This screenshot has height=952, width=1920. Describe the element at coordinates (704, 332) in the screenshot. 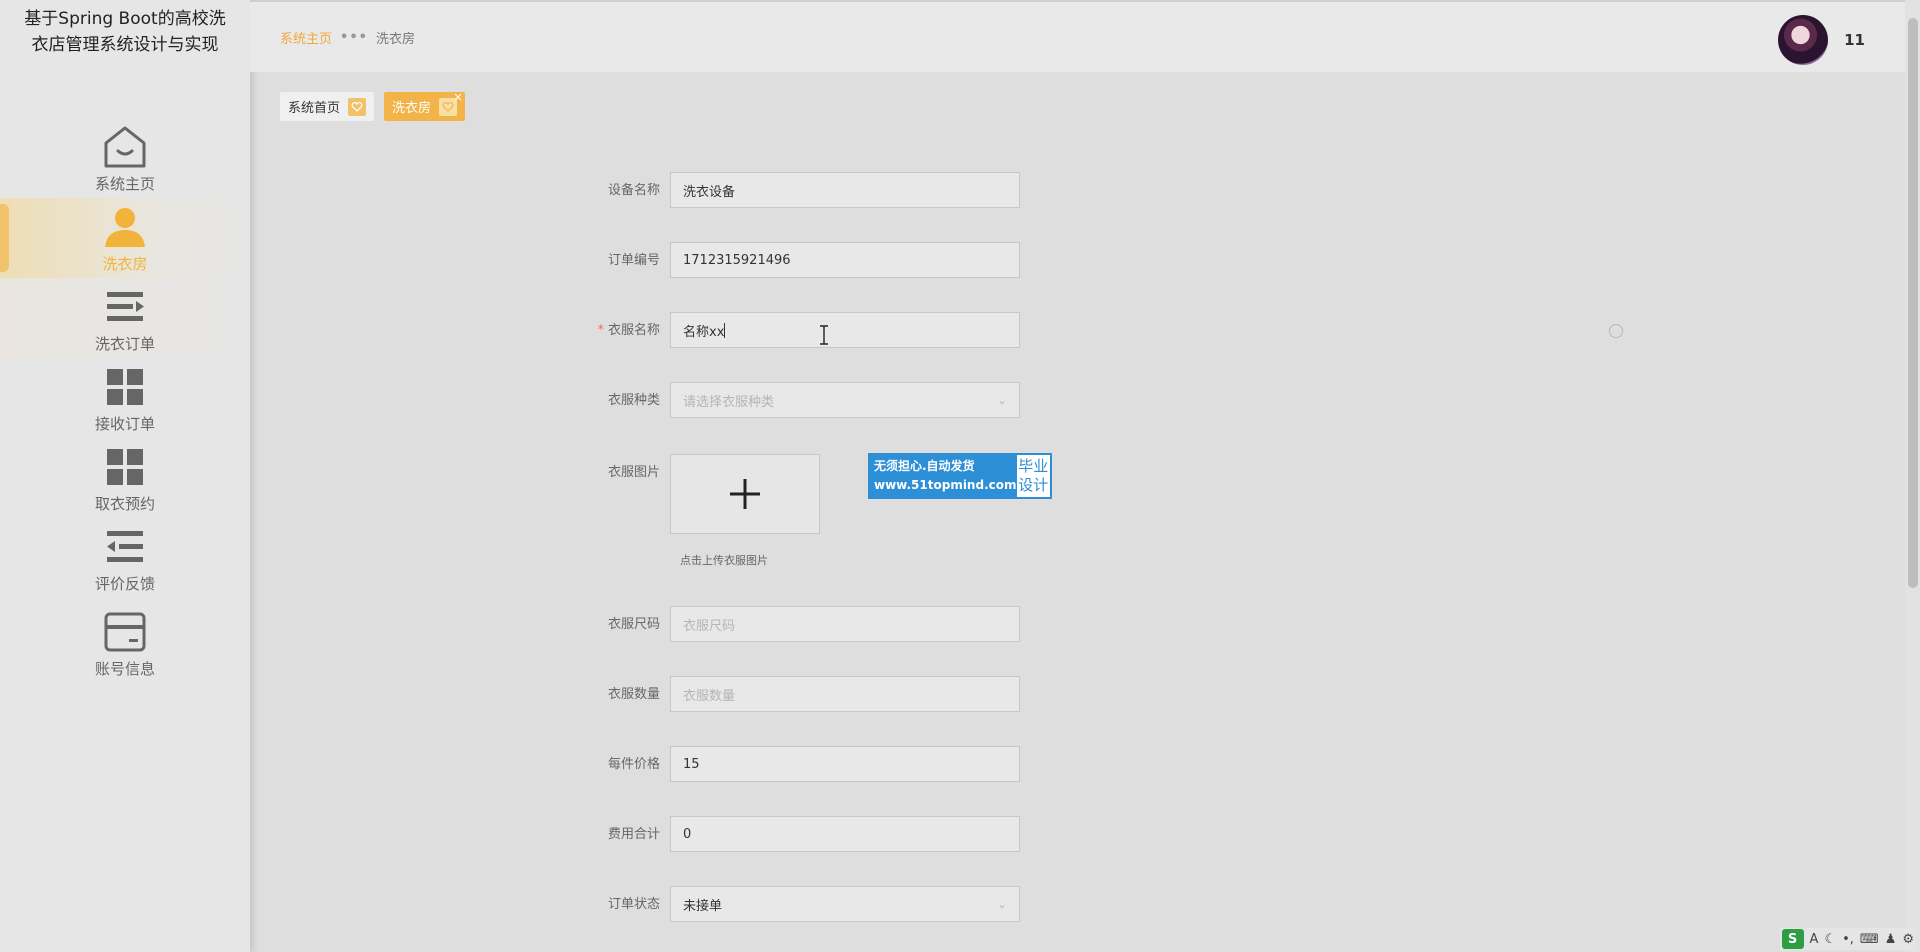

I see `cloth-name-value: 名称xx` at that location.